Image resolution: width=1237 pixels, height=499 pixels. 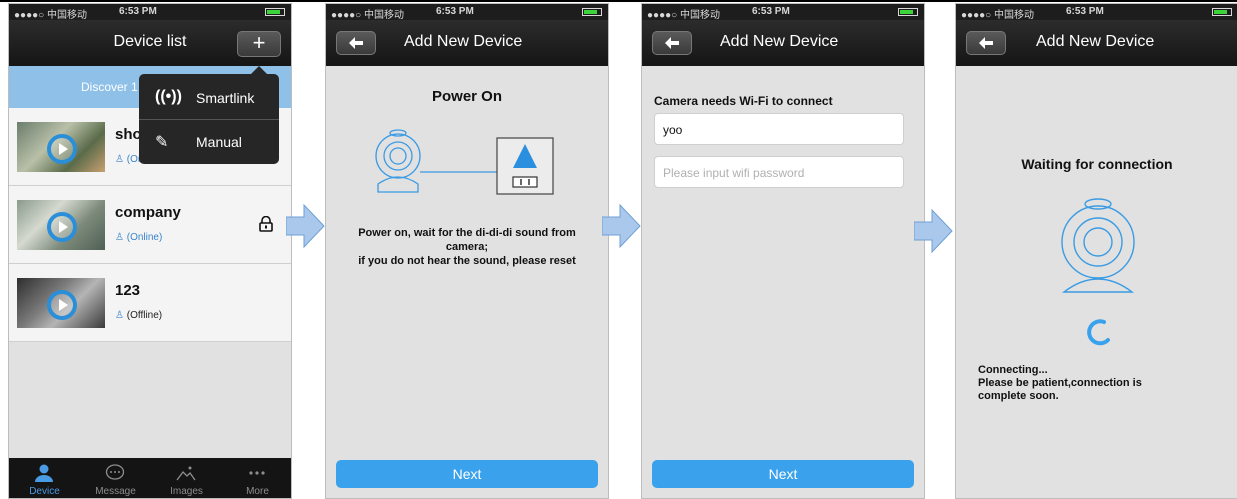 I want to click on menu-label: Manual, so click(x=219, y=142).